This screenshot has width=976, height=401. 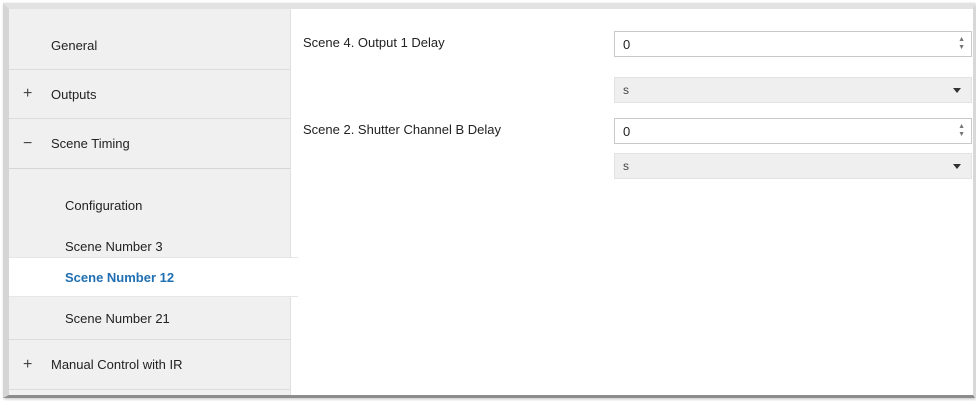 What do you see at coordinates (793, 90) in the screenshot?
I see `output-1-delay-unit-select: s` at bounding box center [793, 90].